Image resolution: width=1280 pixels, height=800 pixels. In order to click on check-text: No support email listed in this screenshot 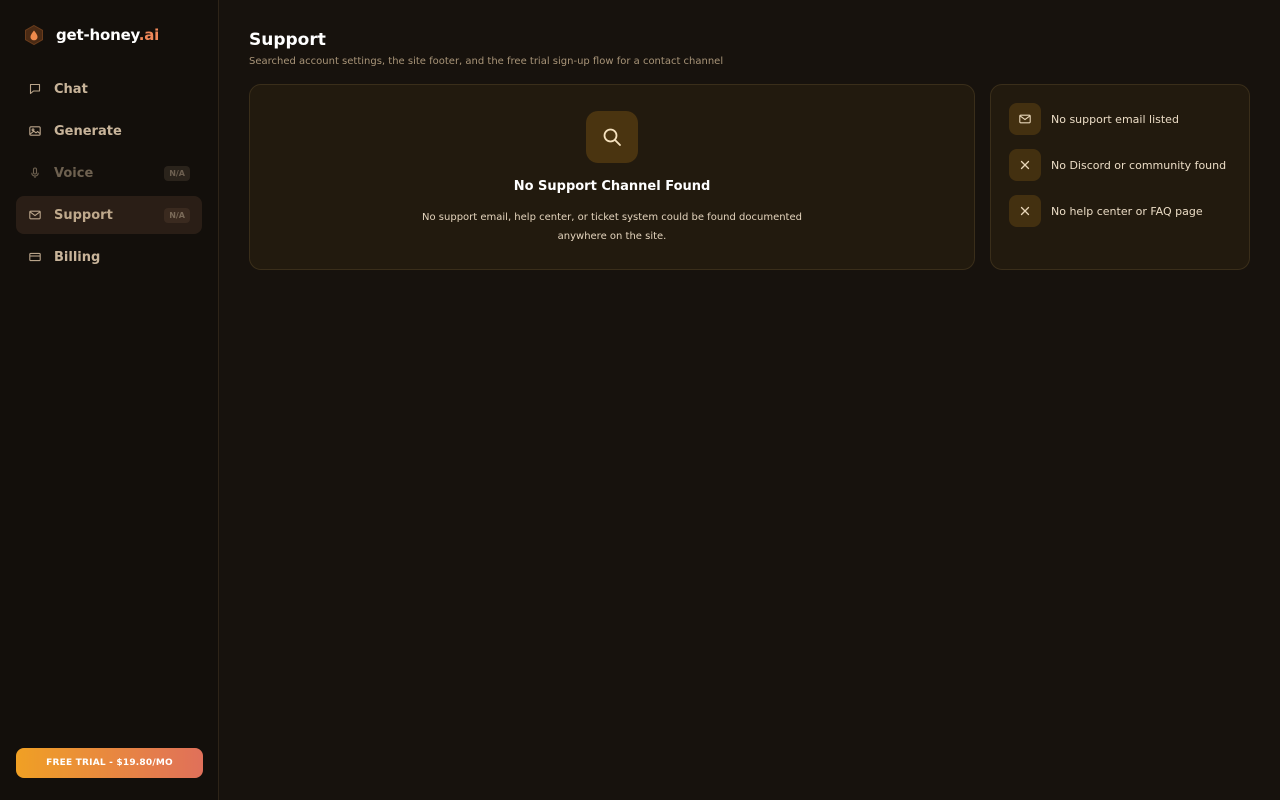, I will do `click(1115, 119)`.